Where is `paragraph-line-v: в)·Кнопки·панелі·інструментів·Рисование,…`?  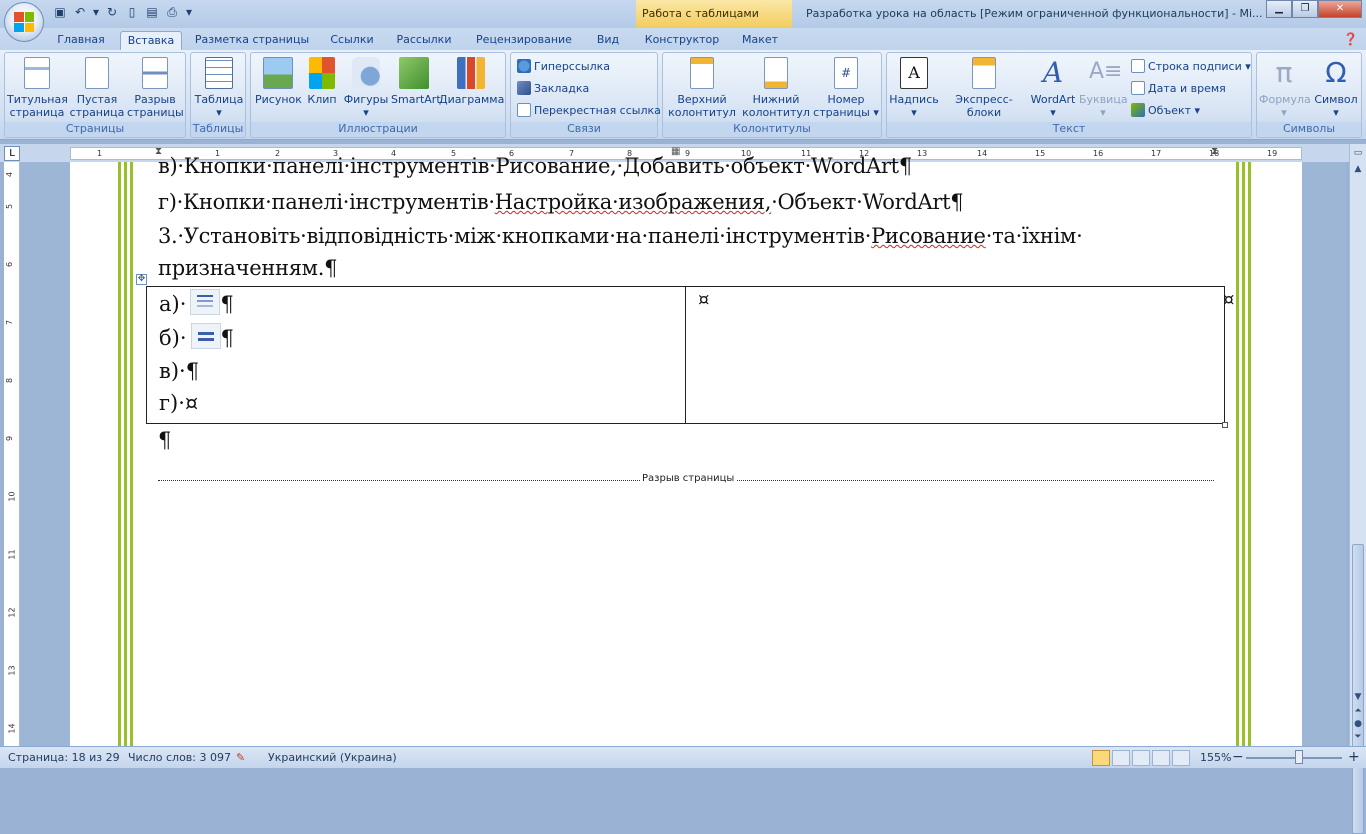 paragraph-line-v: в)·Кнопки·панелі·інструментів·Рисование,… is located at coordinates (535, 166).